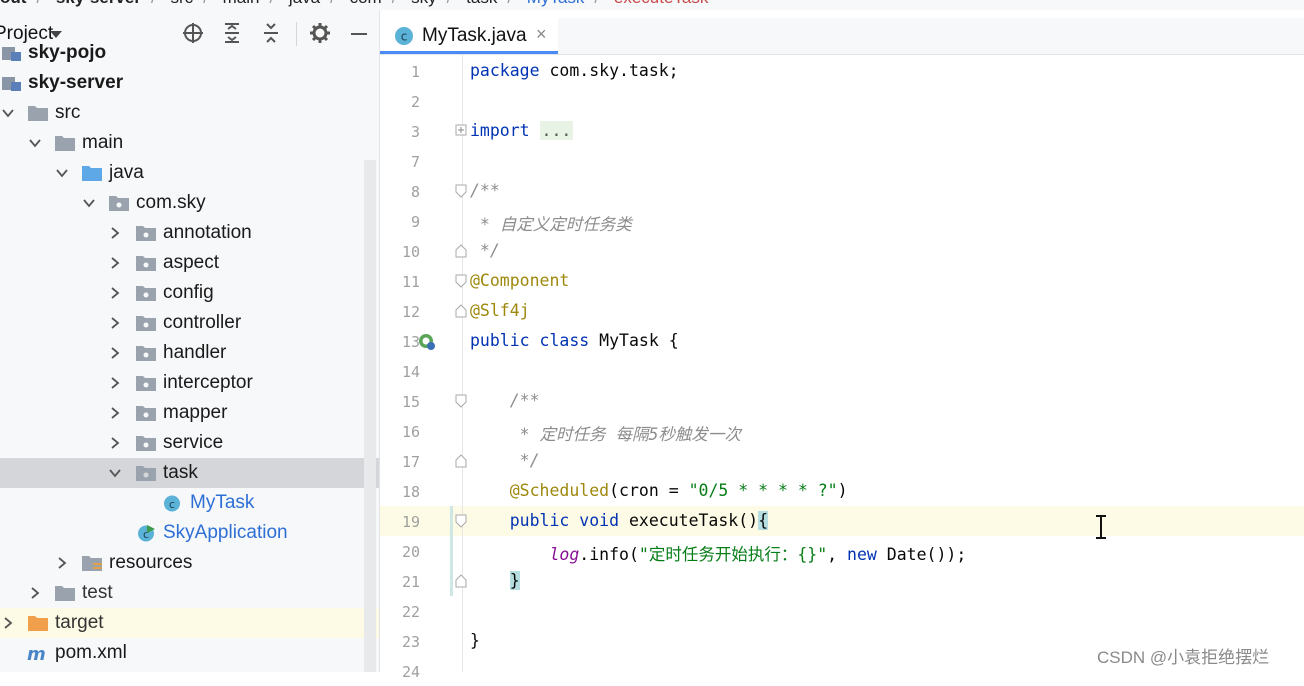  I want to click on tab-mytask-java: c MyTask.java ×, so click(469, 36).